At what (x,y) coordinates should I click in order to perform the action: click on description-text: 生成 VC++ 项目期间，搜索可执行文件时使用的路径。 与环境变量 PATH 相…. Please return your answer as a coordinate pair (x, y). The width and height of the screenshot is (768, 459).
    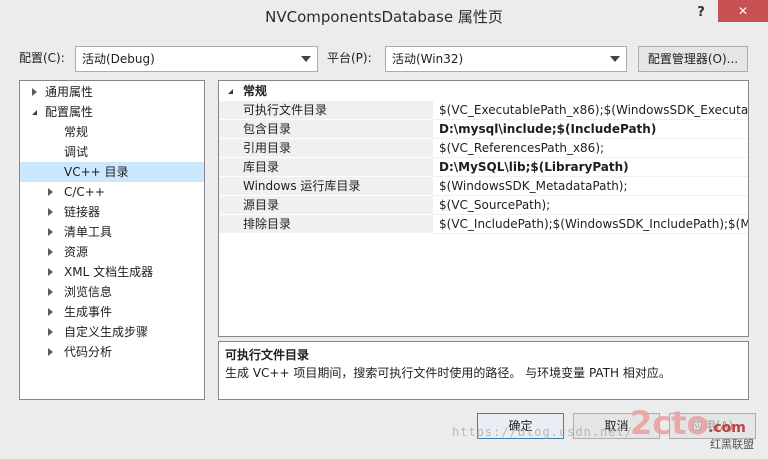
    Looking at the image, I should click on (448, 373).